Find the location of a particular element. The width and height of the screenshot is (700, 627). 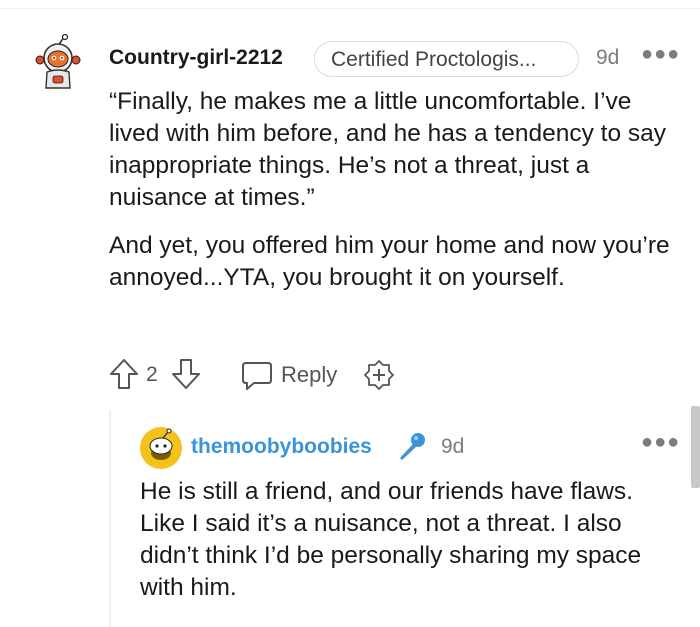

top-divider is located at coordinates (350, 8).